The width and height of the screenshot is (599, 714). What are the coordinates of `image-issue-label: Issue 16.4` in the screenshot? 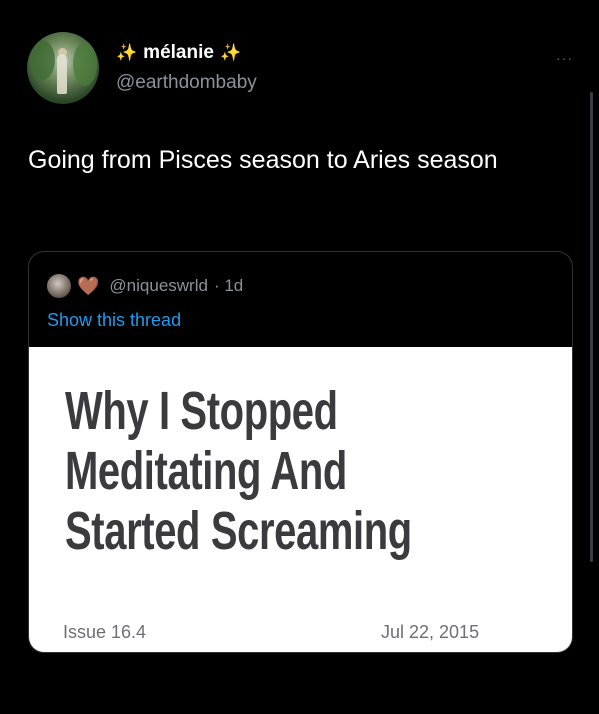 It's located at (105, 632).